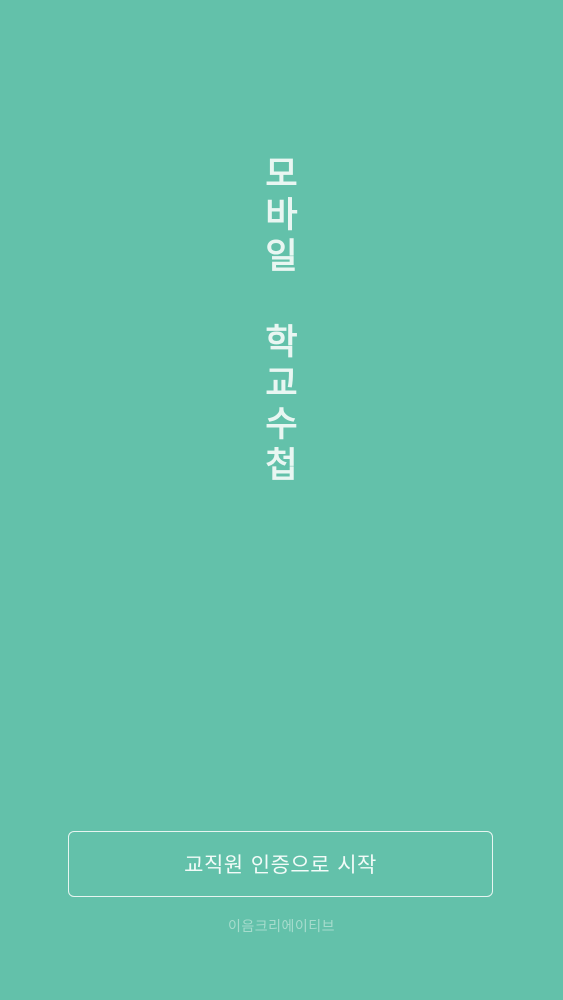 This screenshot has height=1000, width=563. I want to click on start-button-label: 교직원 인증으로 시작, so click(280, 865).